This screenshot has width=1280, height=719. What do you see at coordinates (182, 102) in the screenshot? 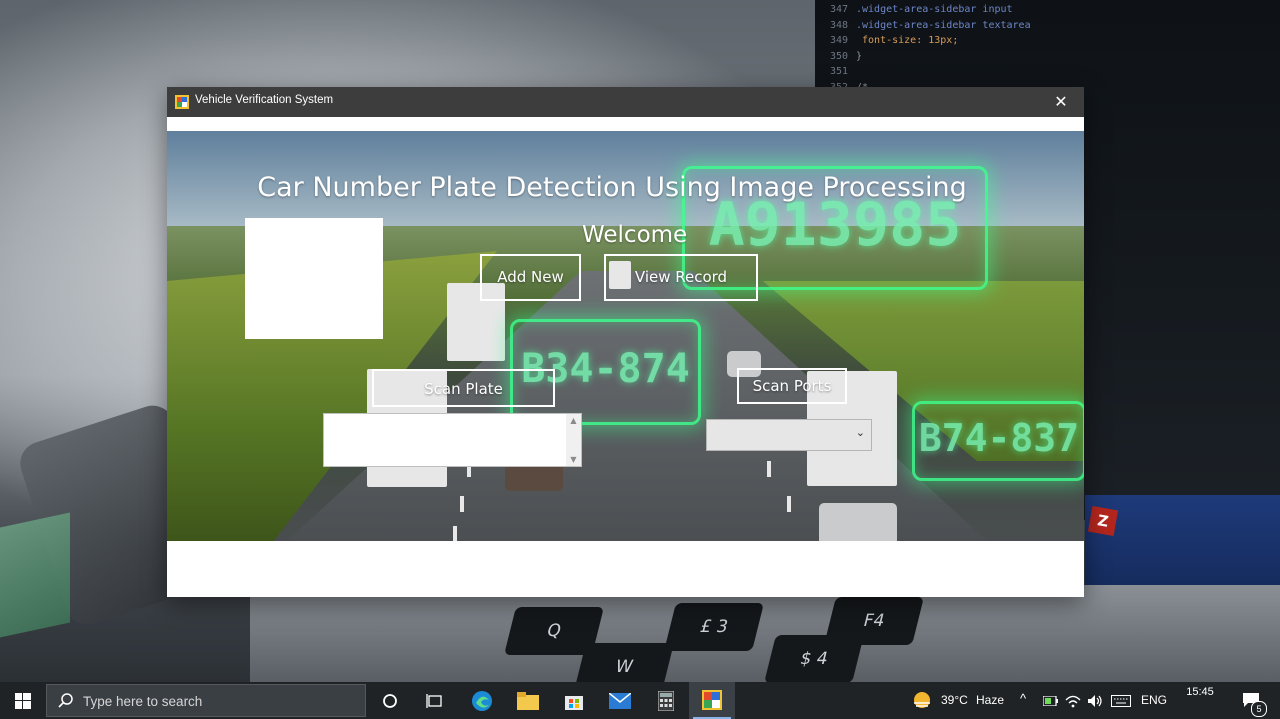
I see `app-icon` at bounding box center [182, 102].